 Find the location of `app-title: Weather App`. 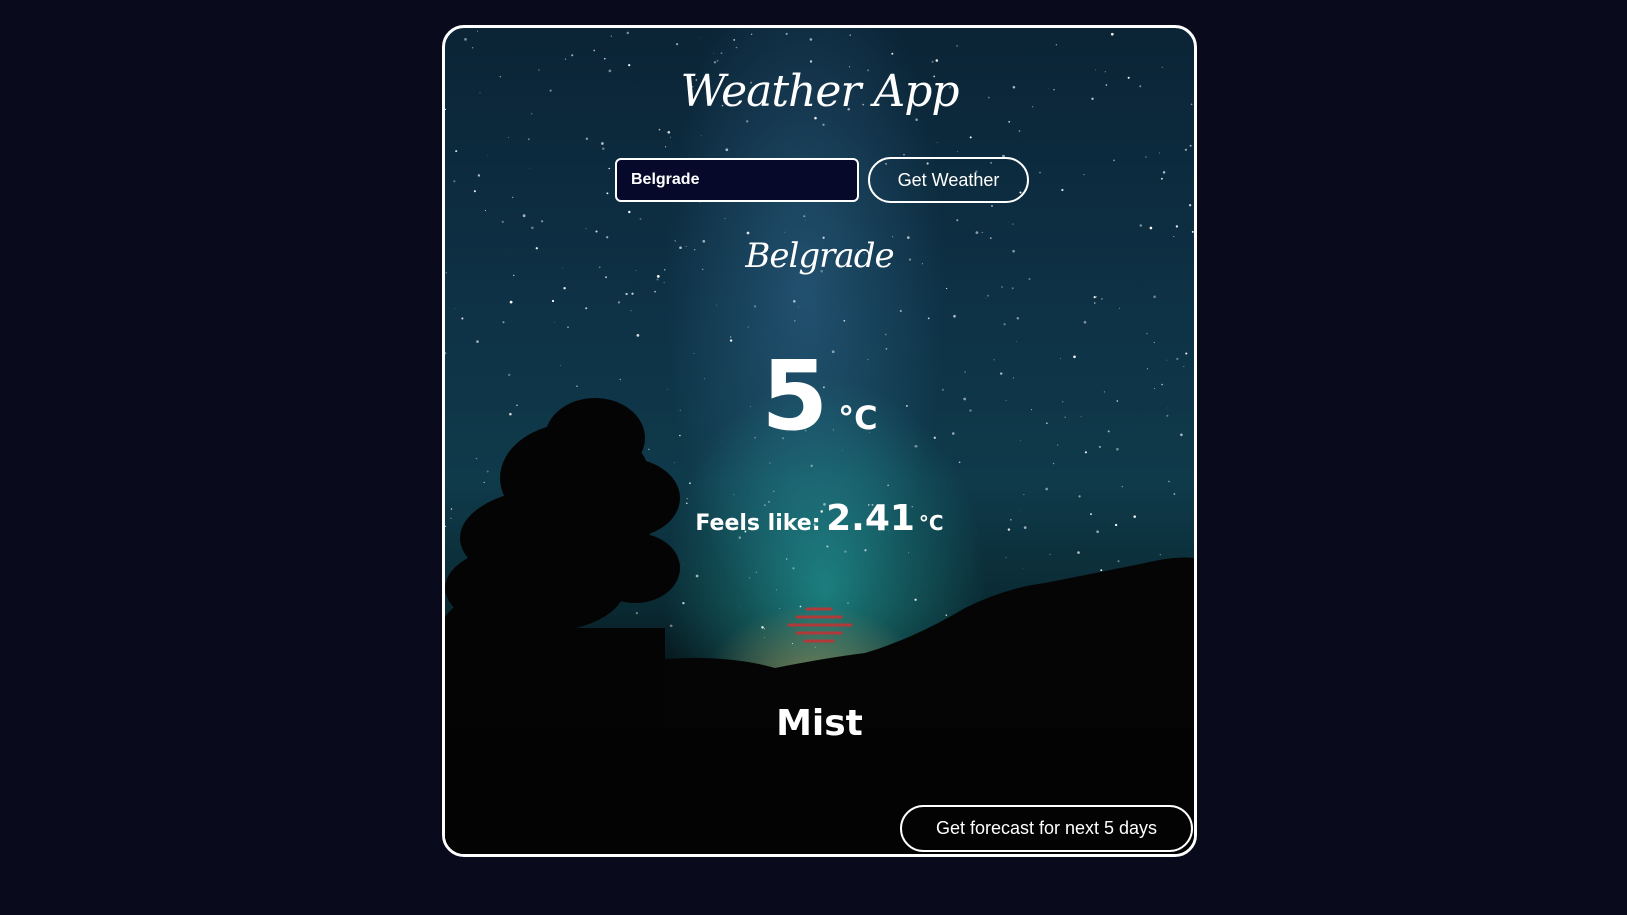

app-title: Weather App is located at coordinates (819, 91).